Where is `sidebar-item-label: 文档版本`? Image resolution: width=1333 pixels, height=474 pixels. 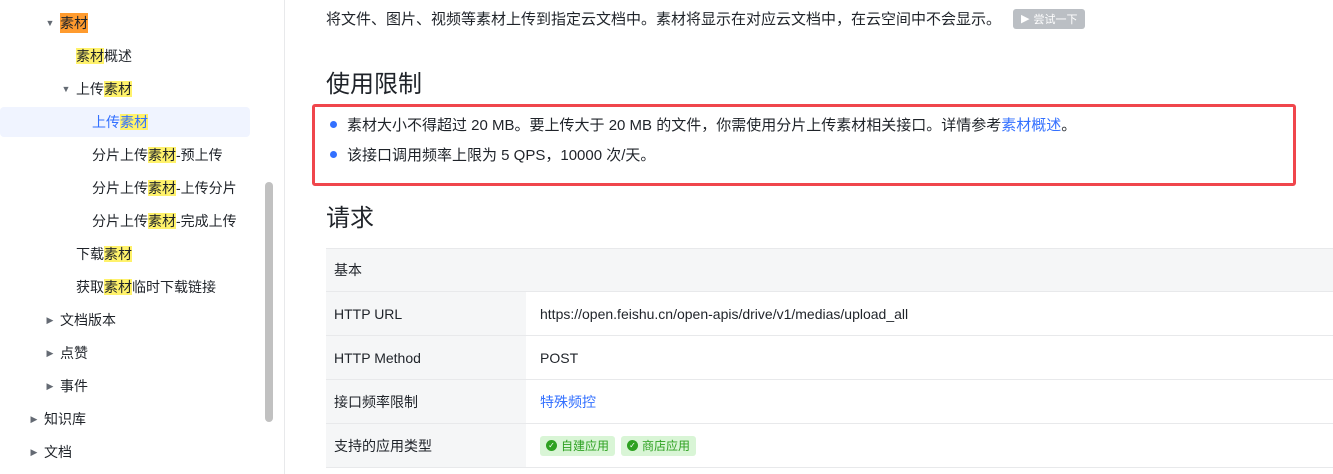
sidebar-item-label: 文档版本 is located at coordinates (88, 320).